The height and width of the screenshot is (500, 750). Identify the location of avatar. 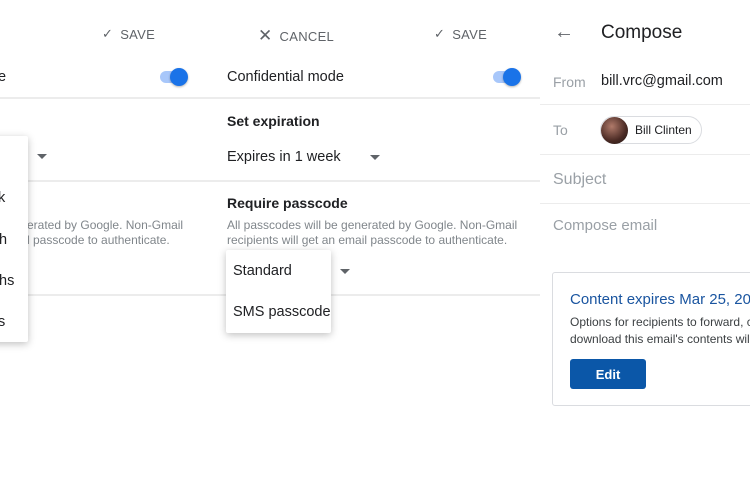
(614, 130).